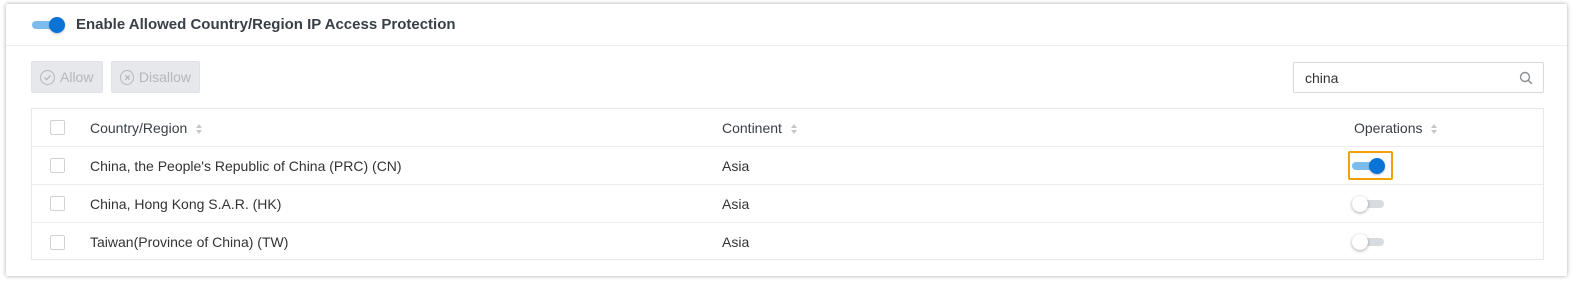 Image resolution: width=1594 pixels, height=284 pixels. I want to click on allow-button: Allow, so click(67, 77).